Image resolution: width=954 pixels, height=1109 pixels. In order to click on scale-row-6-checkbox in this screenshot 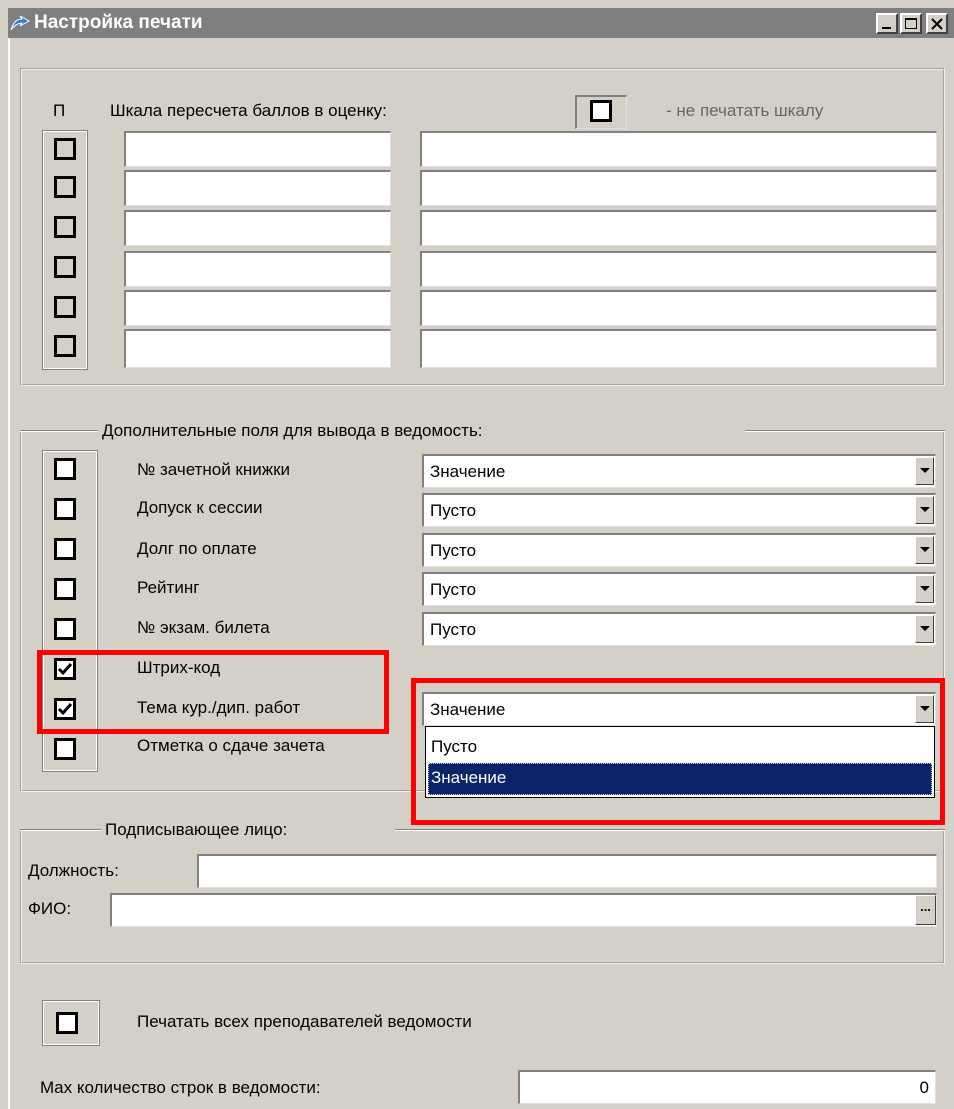, I will do `click(65, 346)`.